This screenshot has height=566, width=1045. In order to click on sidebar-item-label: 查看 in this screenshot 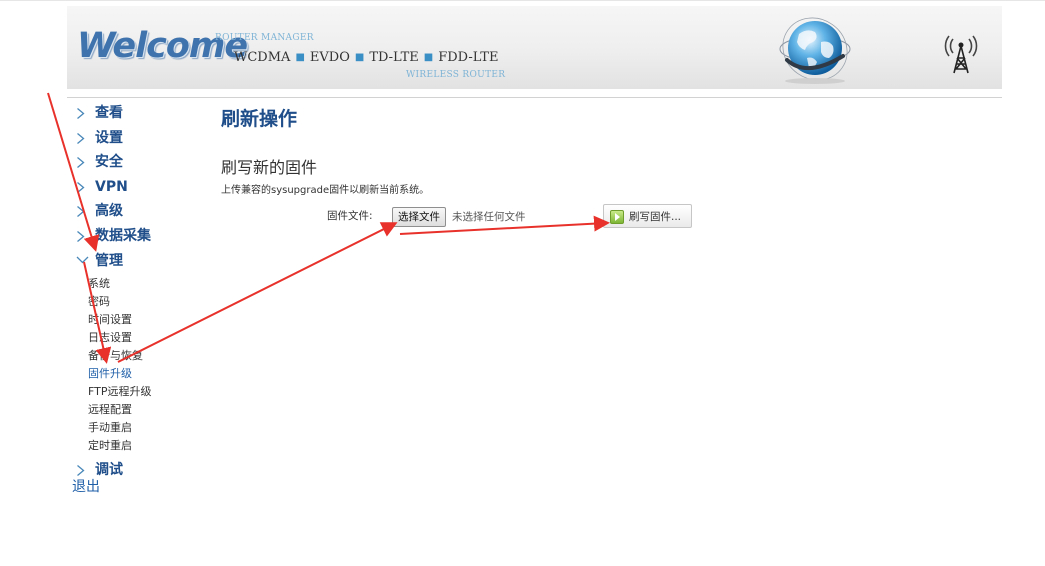, I will do `click(109, 113)`.